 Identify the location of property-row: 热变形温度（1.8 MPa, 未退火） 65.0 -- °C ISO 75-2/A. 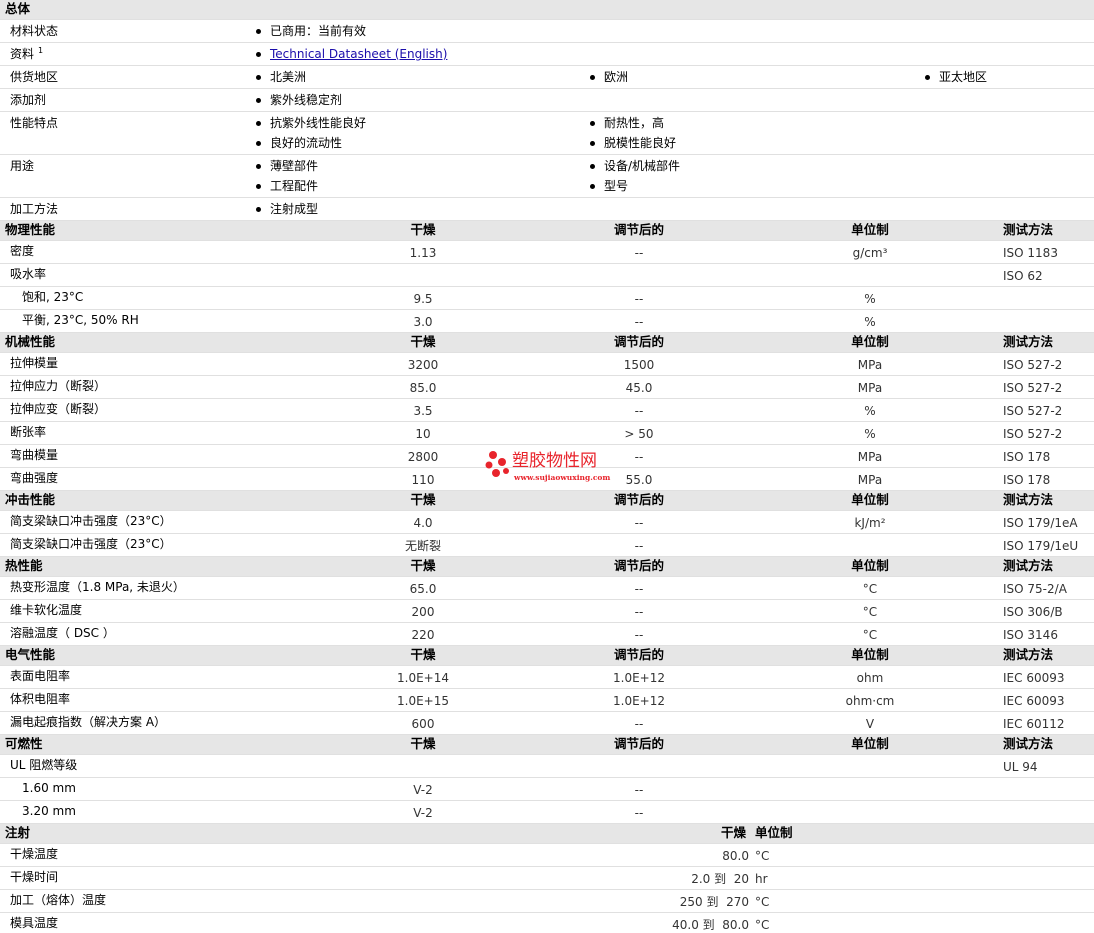
(547, 588).